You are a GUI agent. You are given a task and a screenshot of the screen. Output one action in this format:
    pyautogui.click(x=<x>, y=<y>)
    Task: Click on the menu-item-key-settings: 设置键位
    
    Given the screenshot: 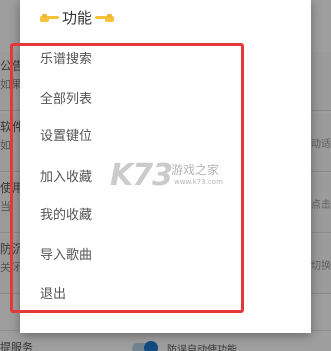 What is the action you would take?
    pyautogui.click(x=140, y=137)
    